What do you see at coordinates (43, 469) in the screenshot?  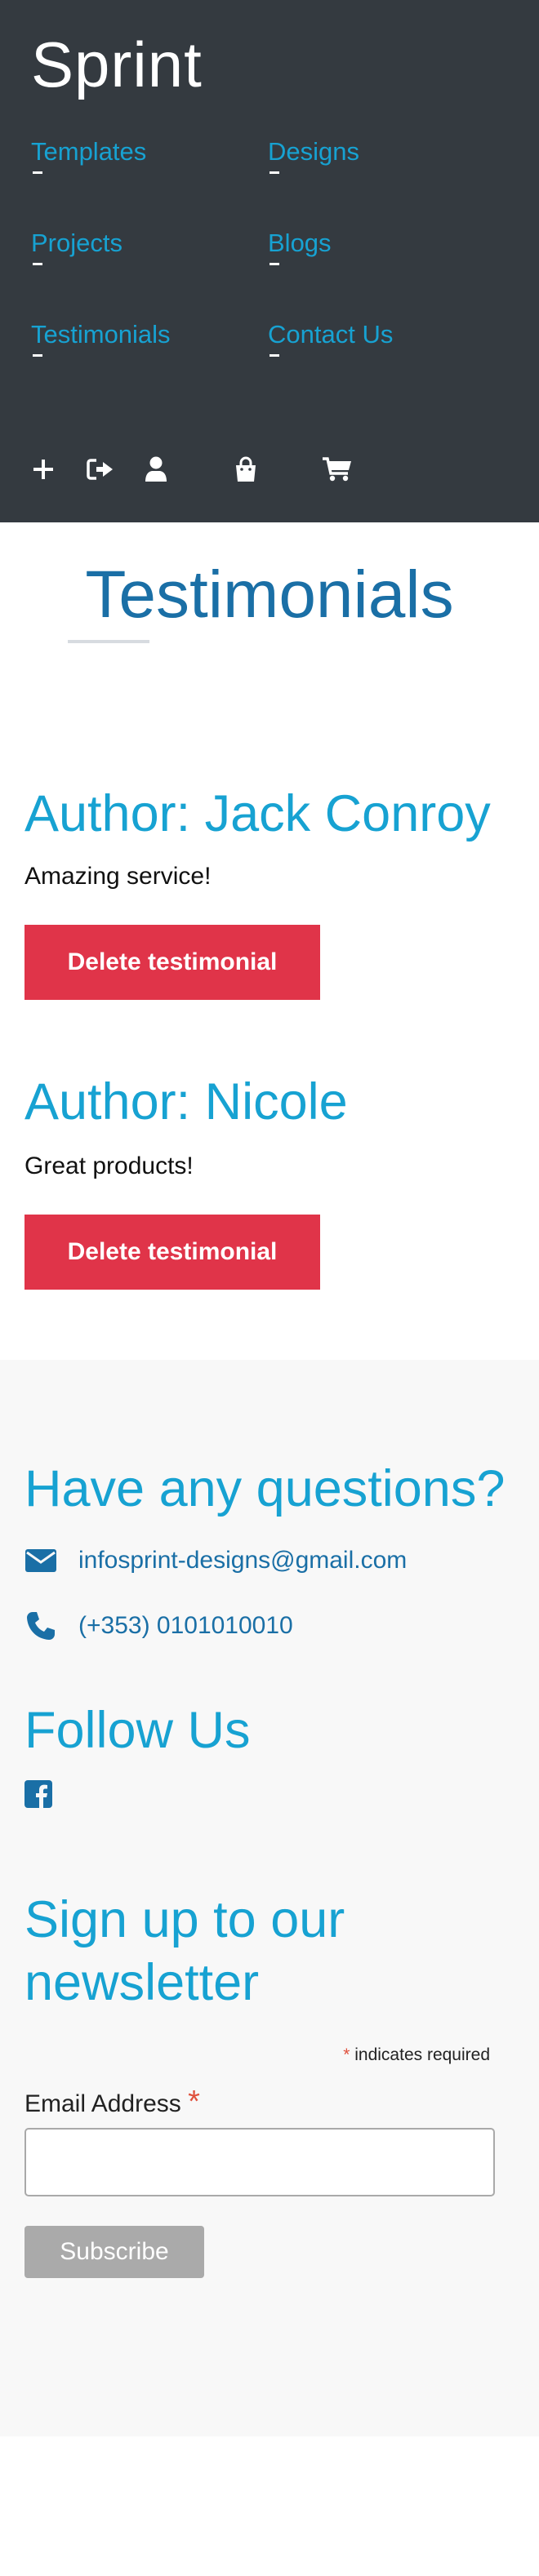 I see `plus-icon` at bounding box center [43, 469].